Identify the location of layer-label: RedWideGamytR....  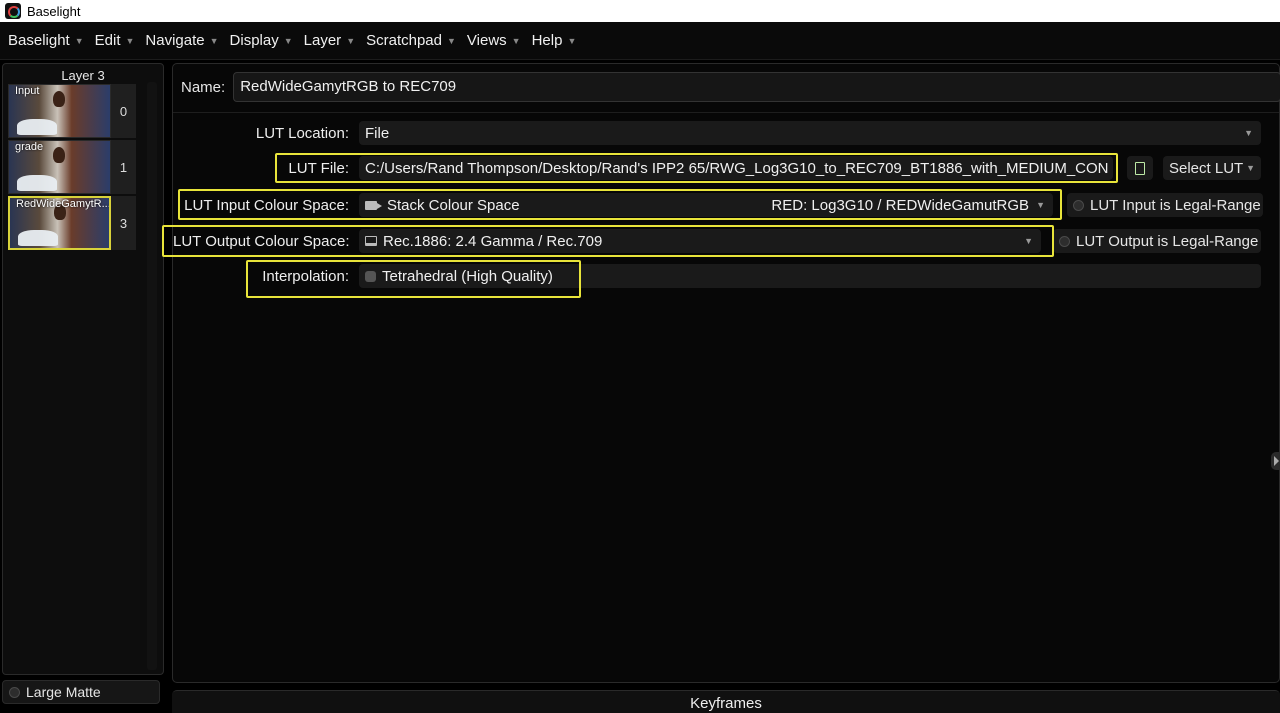
(63, 204).